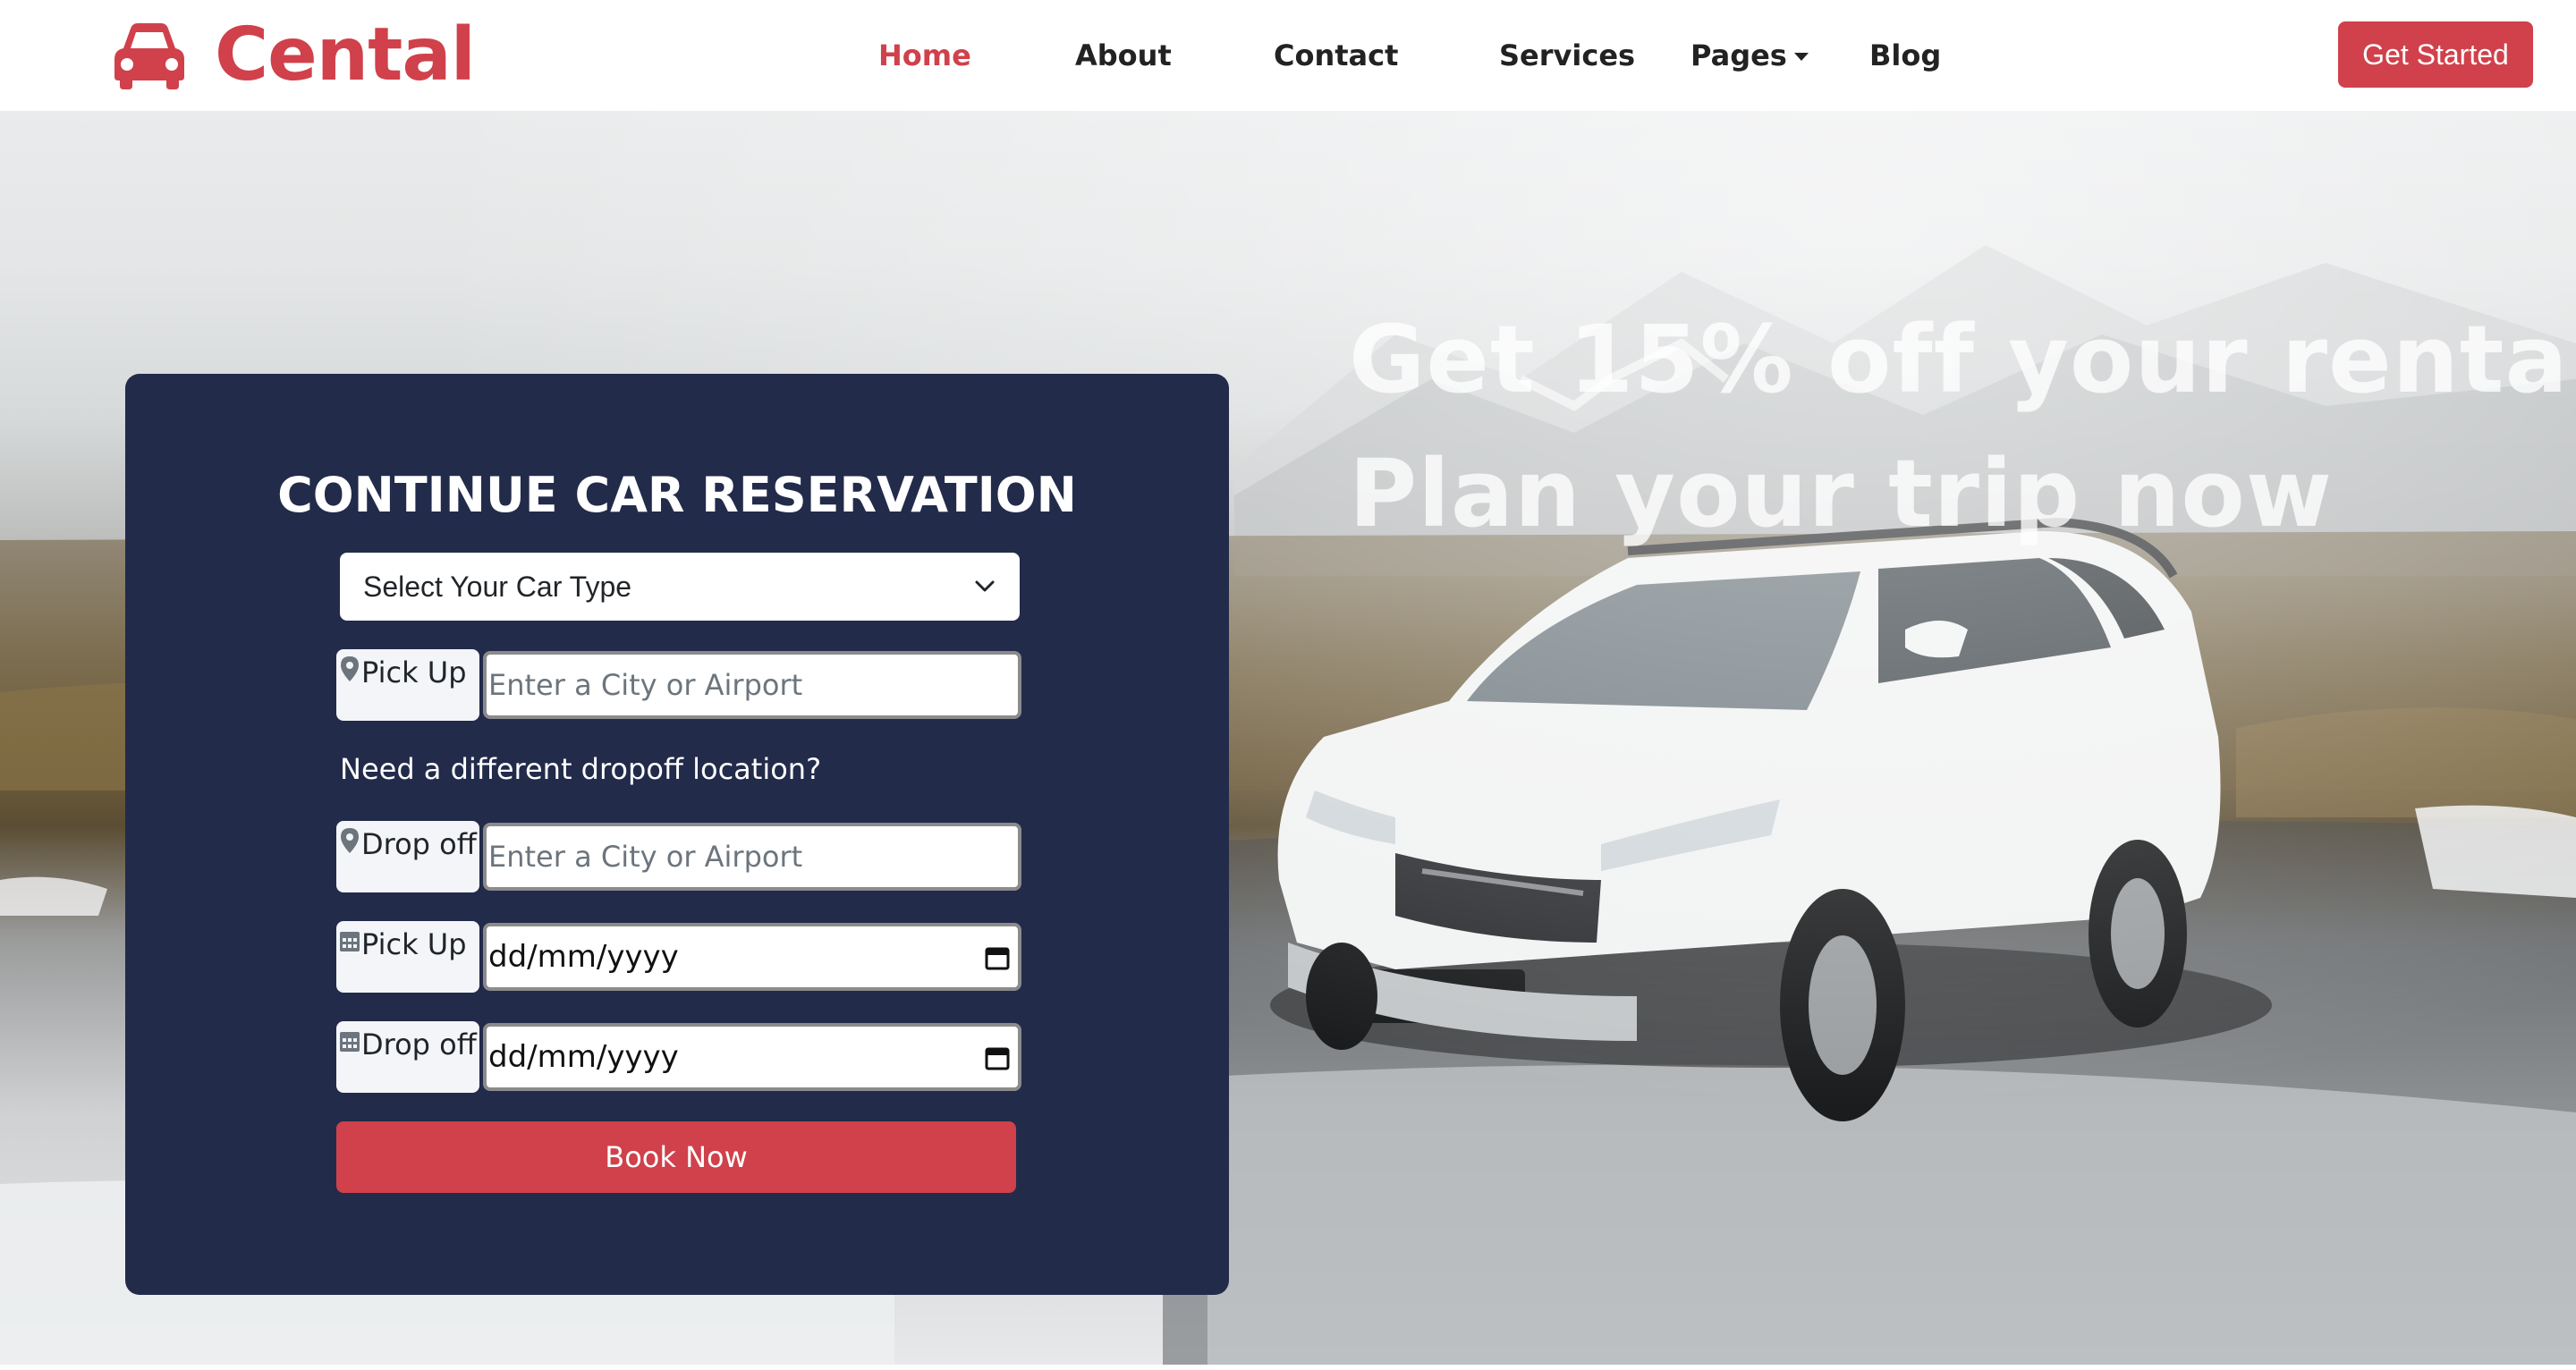  Describe the element at coordinates (1123, 55) in the screenshot. I see `nav-item-about: About` at that location.